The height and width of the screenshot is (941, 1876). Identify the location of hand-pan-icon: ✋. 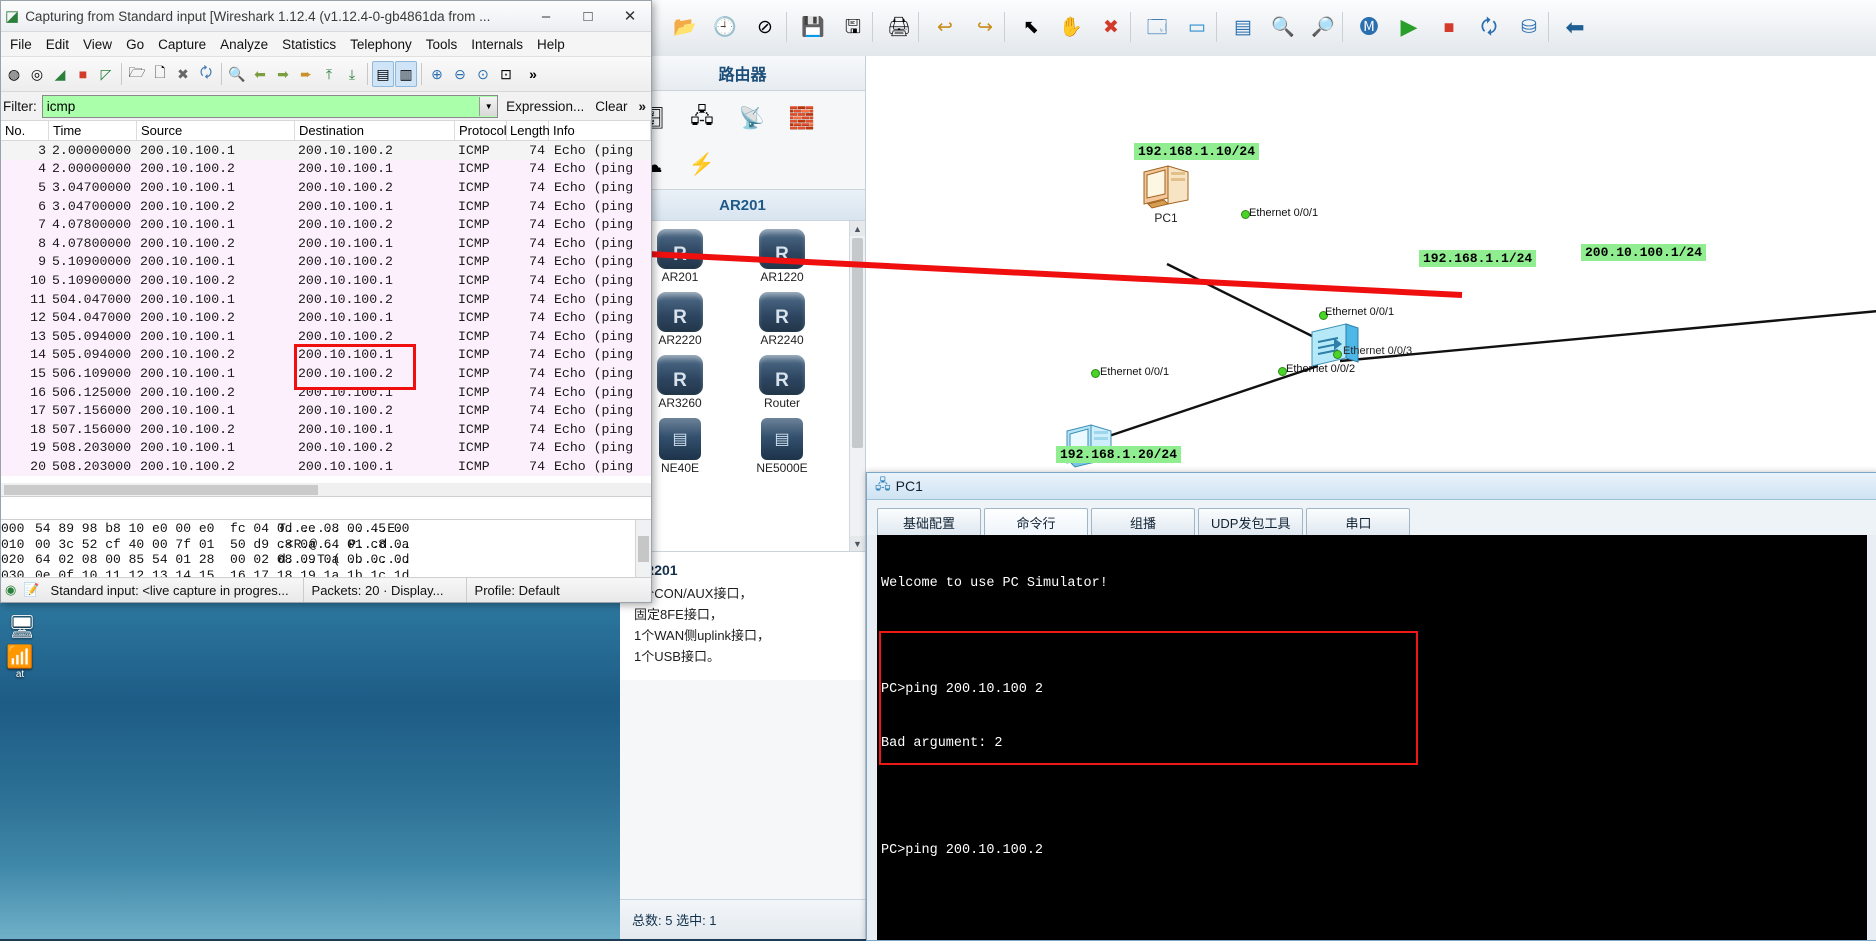
(1071, 27).